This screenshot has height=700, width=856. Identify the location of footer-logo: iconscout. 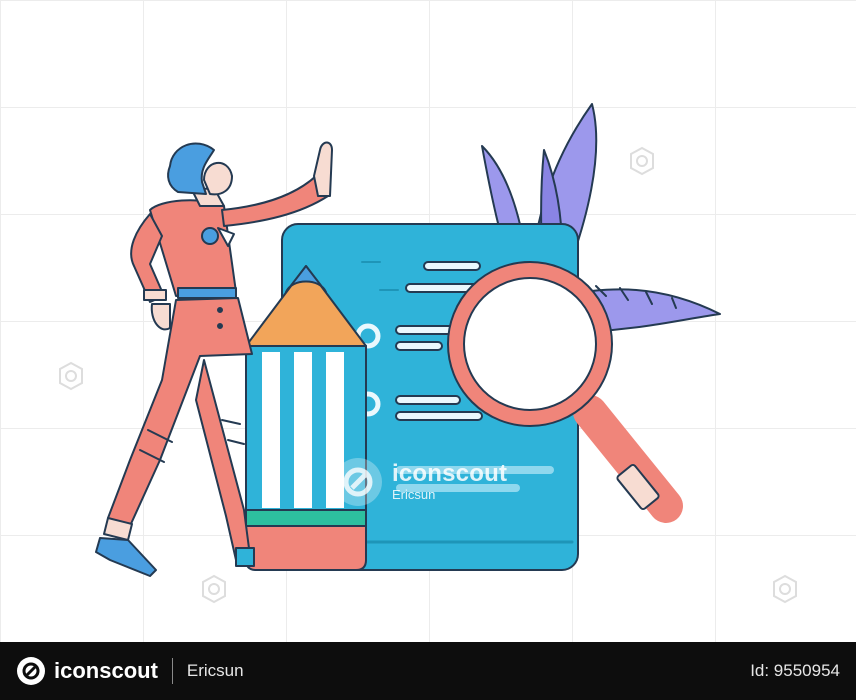
(87, 671).